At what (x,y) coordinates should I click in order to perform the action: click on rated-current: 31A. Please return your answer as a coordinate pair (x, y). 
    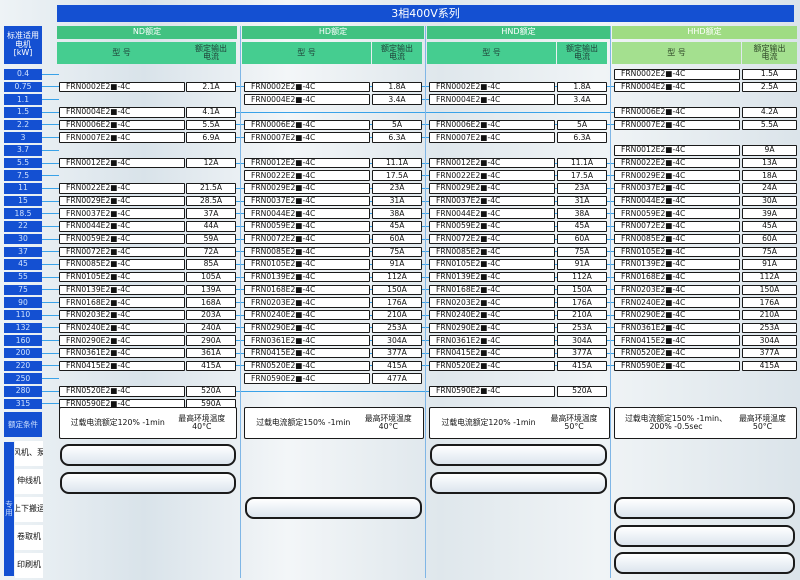
    Looking at the image, I should click on (582, 201).